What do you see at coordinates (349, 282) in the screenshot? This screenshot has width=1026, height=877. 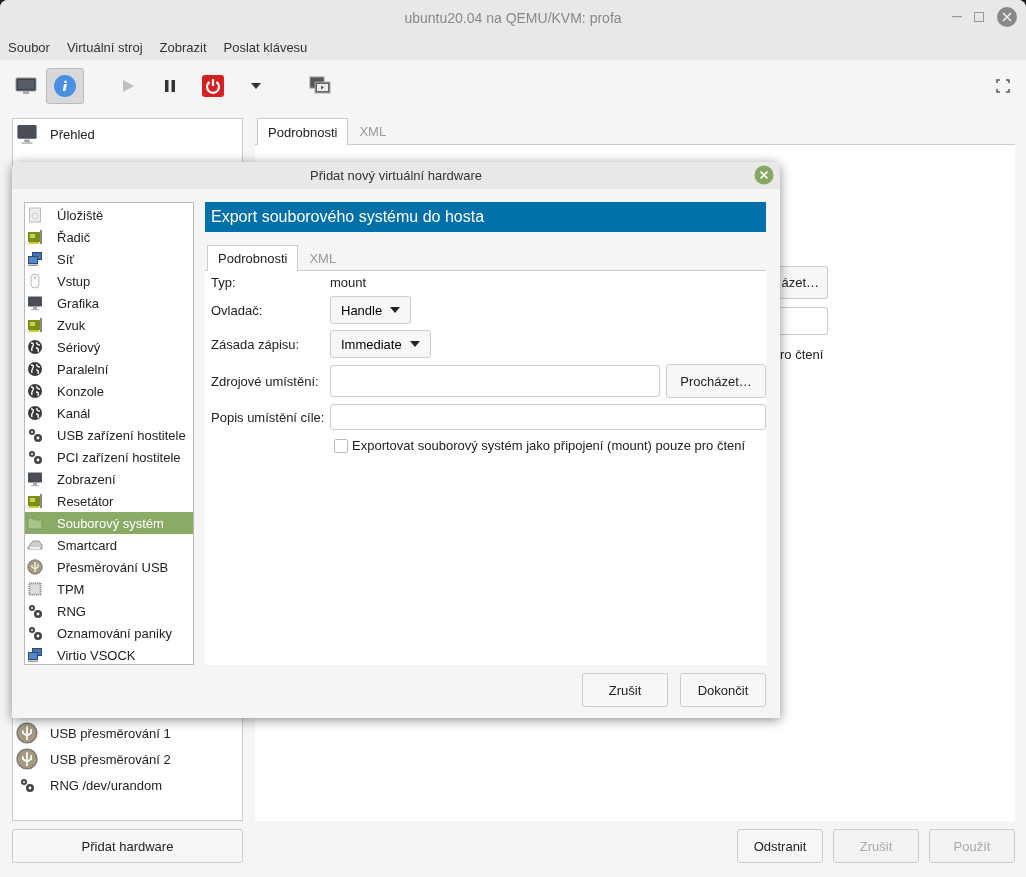 I see `field-value: mount` at bounding box center [349, 282].